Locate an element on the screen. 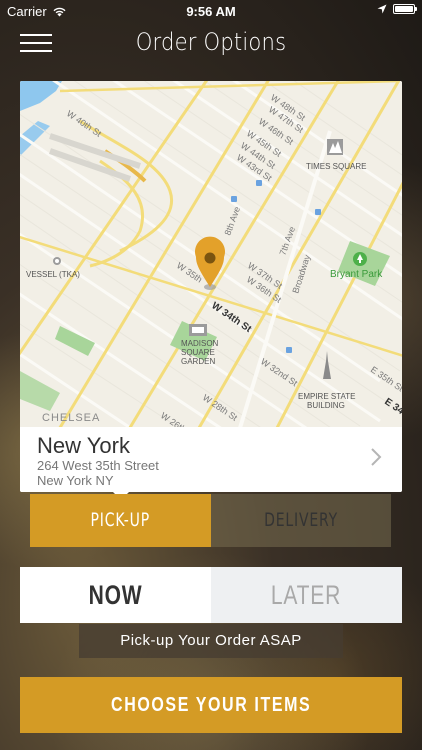 The height and width of the screenshot is (750, 422). location-address-line2: New York NY is located at coordinates (75, 480).